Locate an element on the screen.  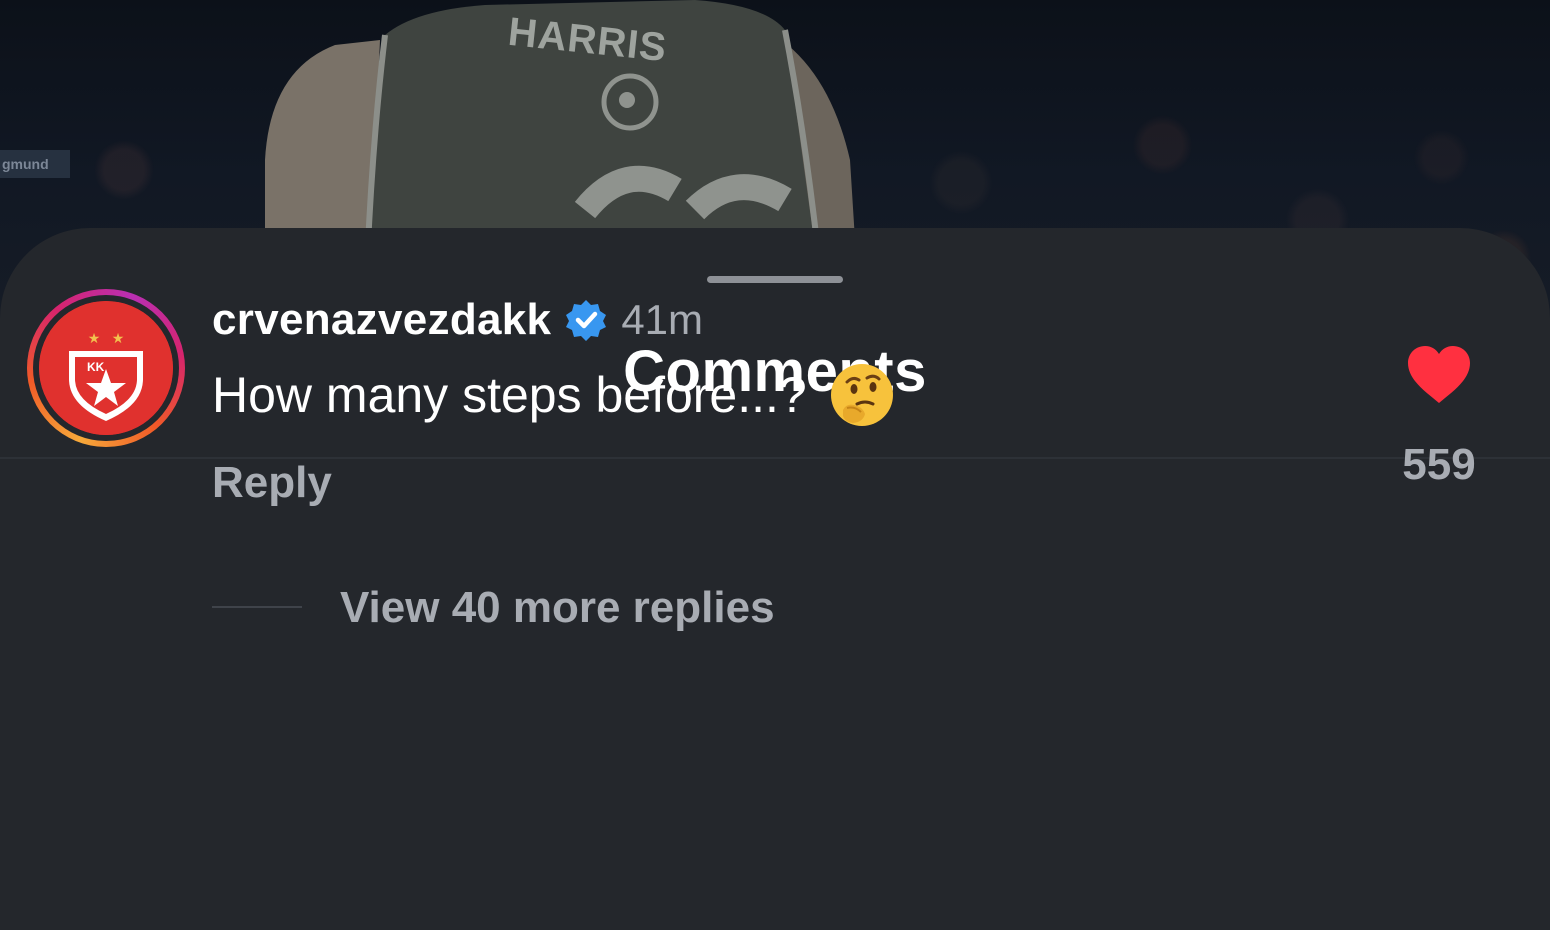
thinking-face-emoji-icon is located at coordinates (862, 395).